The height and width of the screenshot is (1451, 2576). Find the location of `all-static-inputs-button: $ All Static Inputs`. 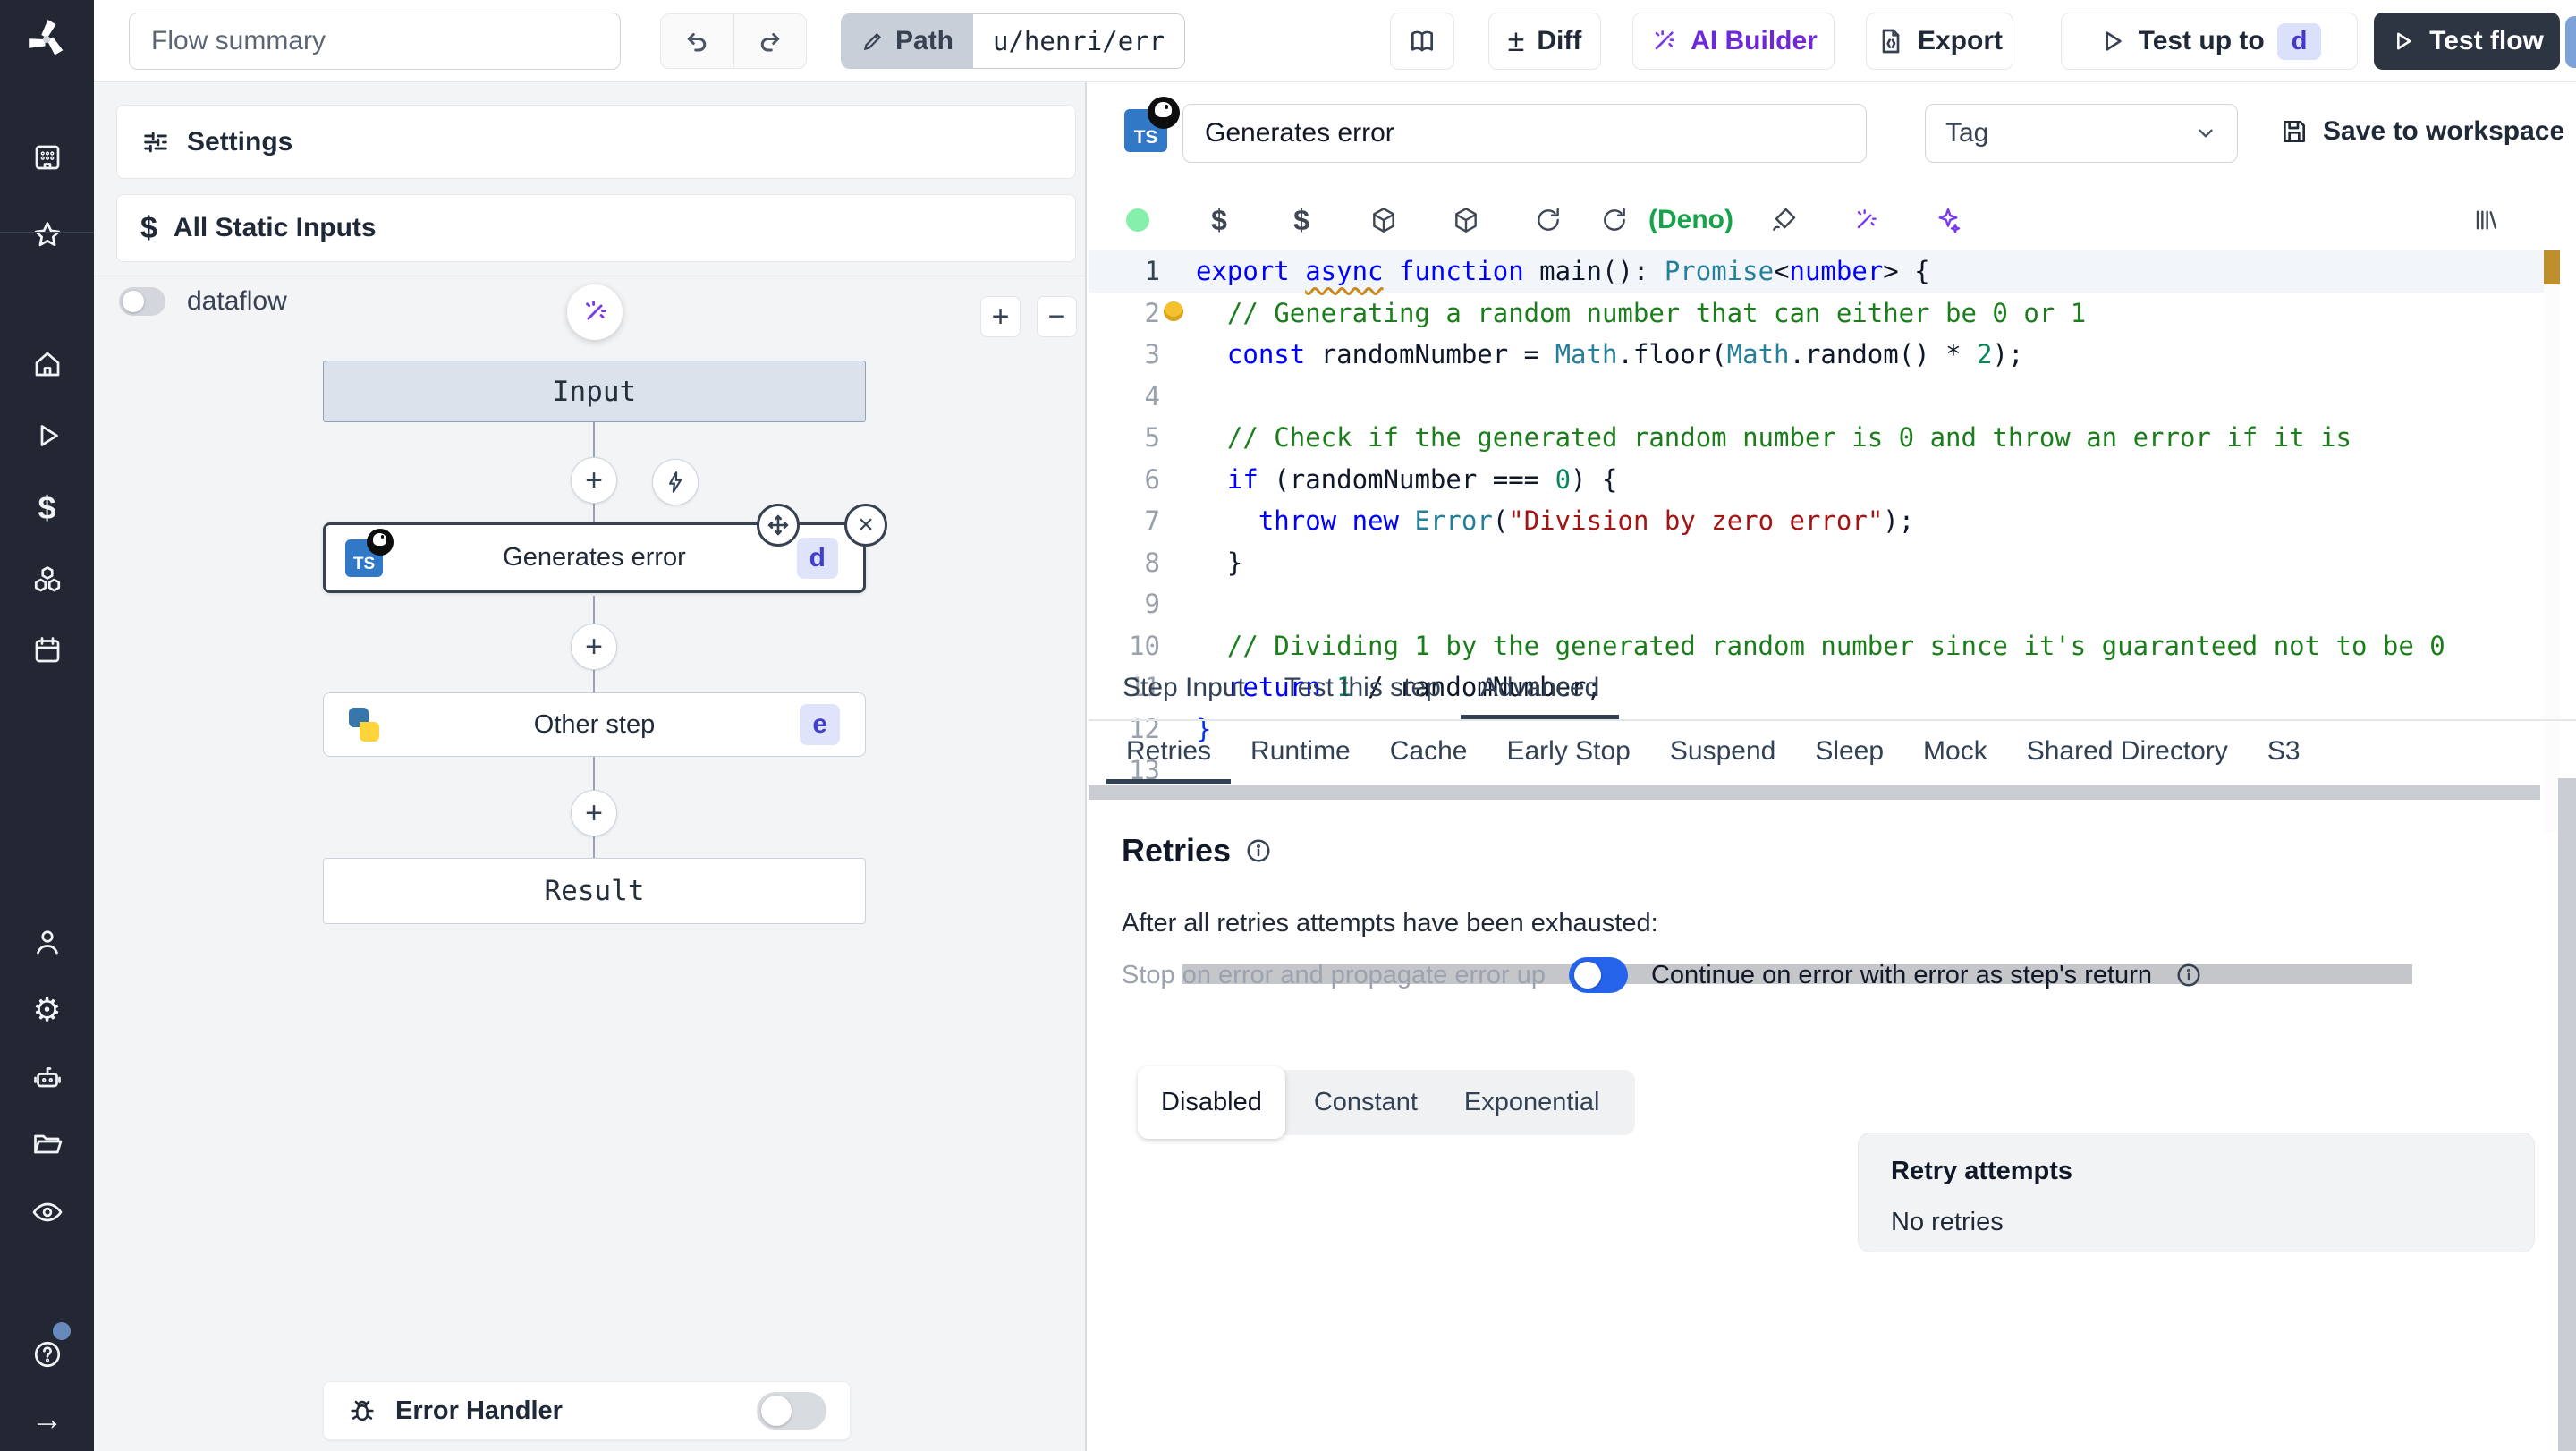

all-static-inputs-button: $ All Static Inputs is located at coordinates (596, 228).